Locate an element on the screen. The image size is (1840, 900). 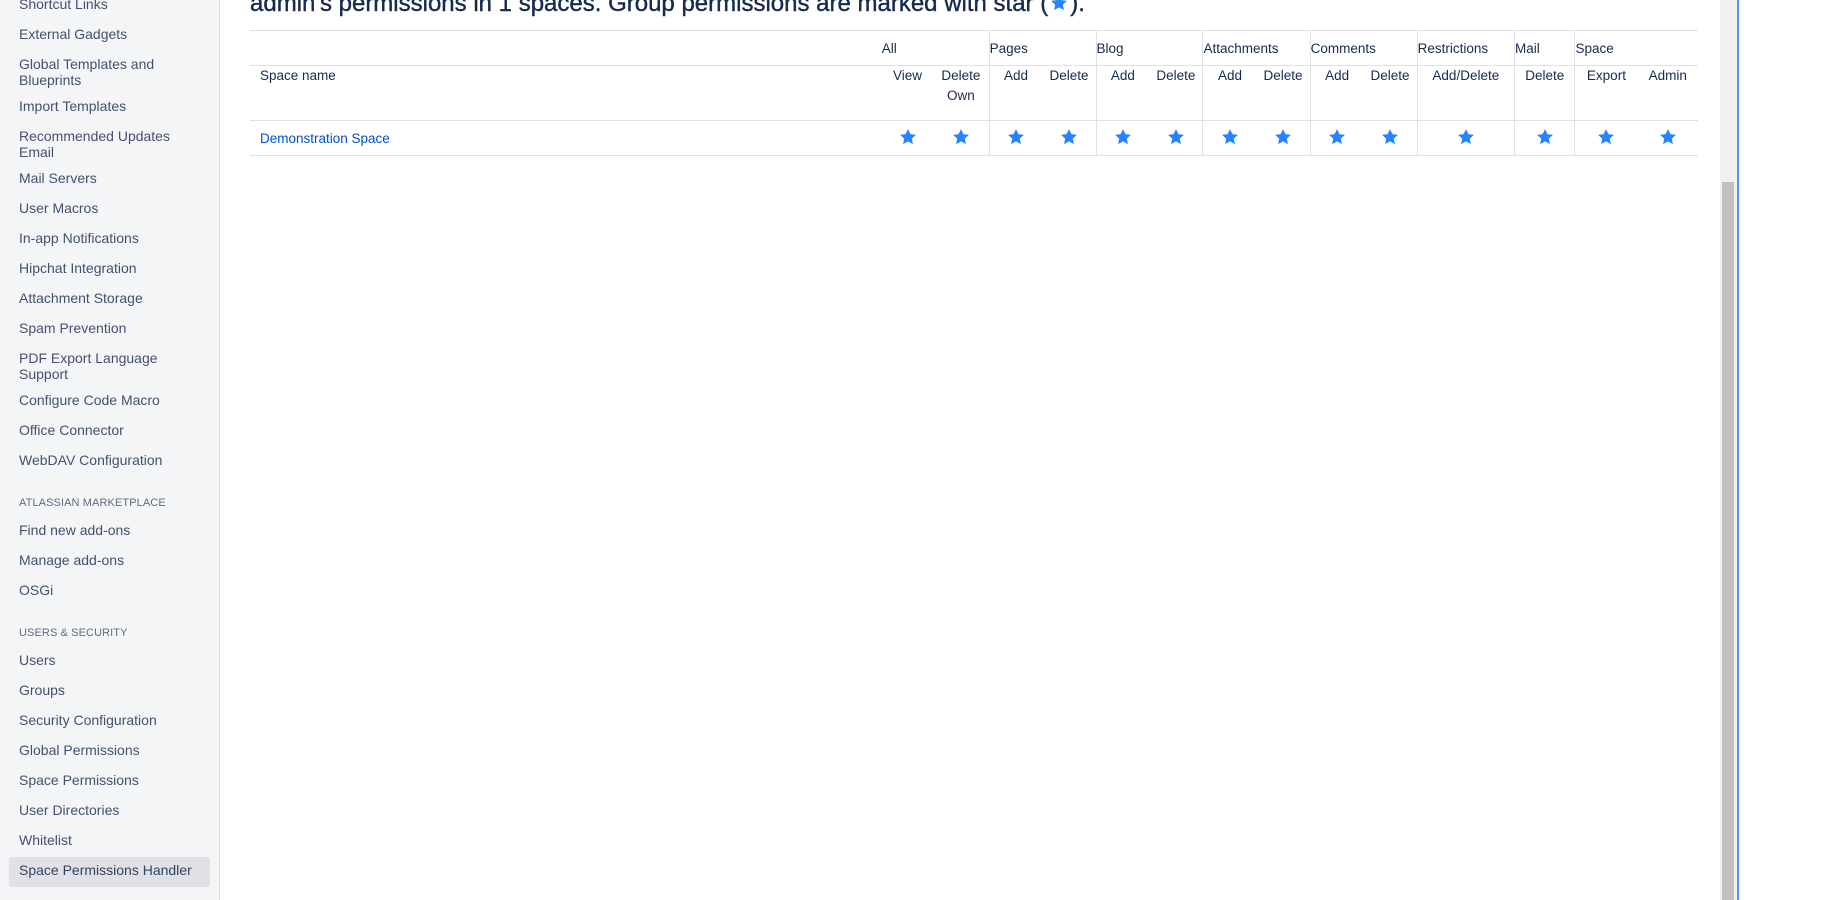
sidebar-section-users-security: USERS & SECURITY is located at coordinates (73, 633).